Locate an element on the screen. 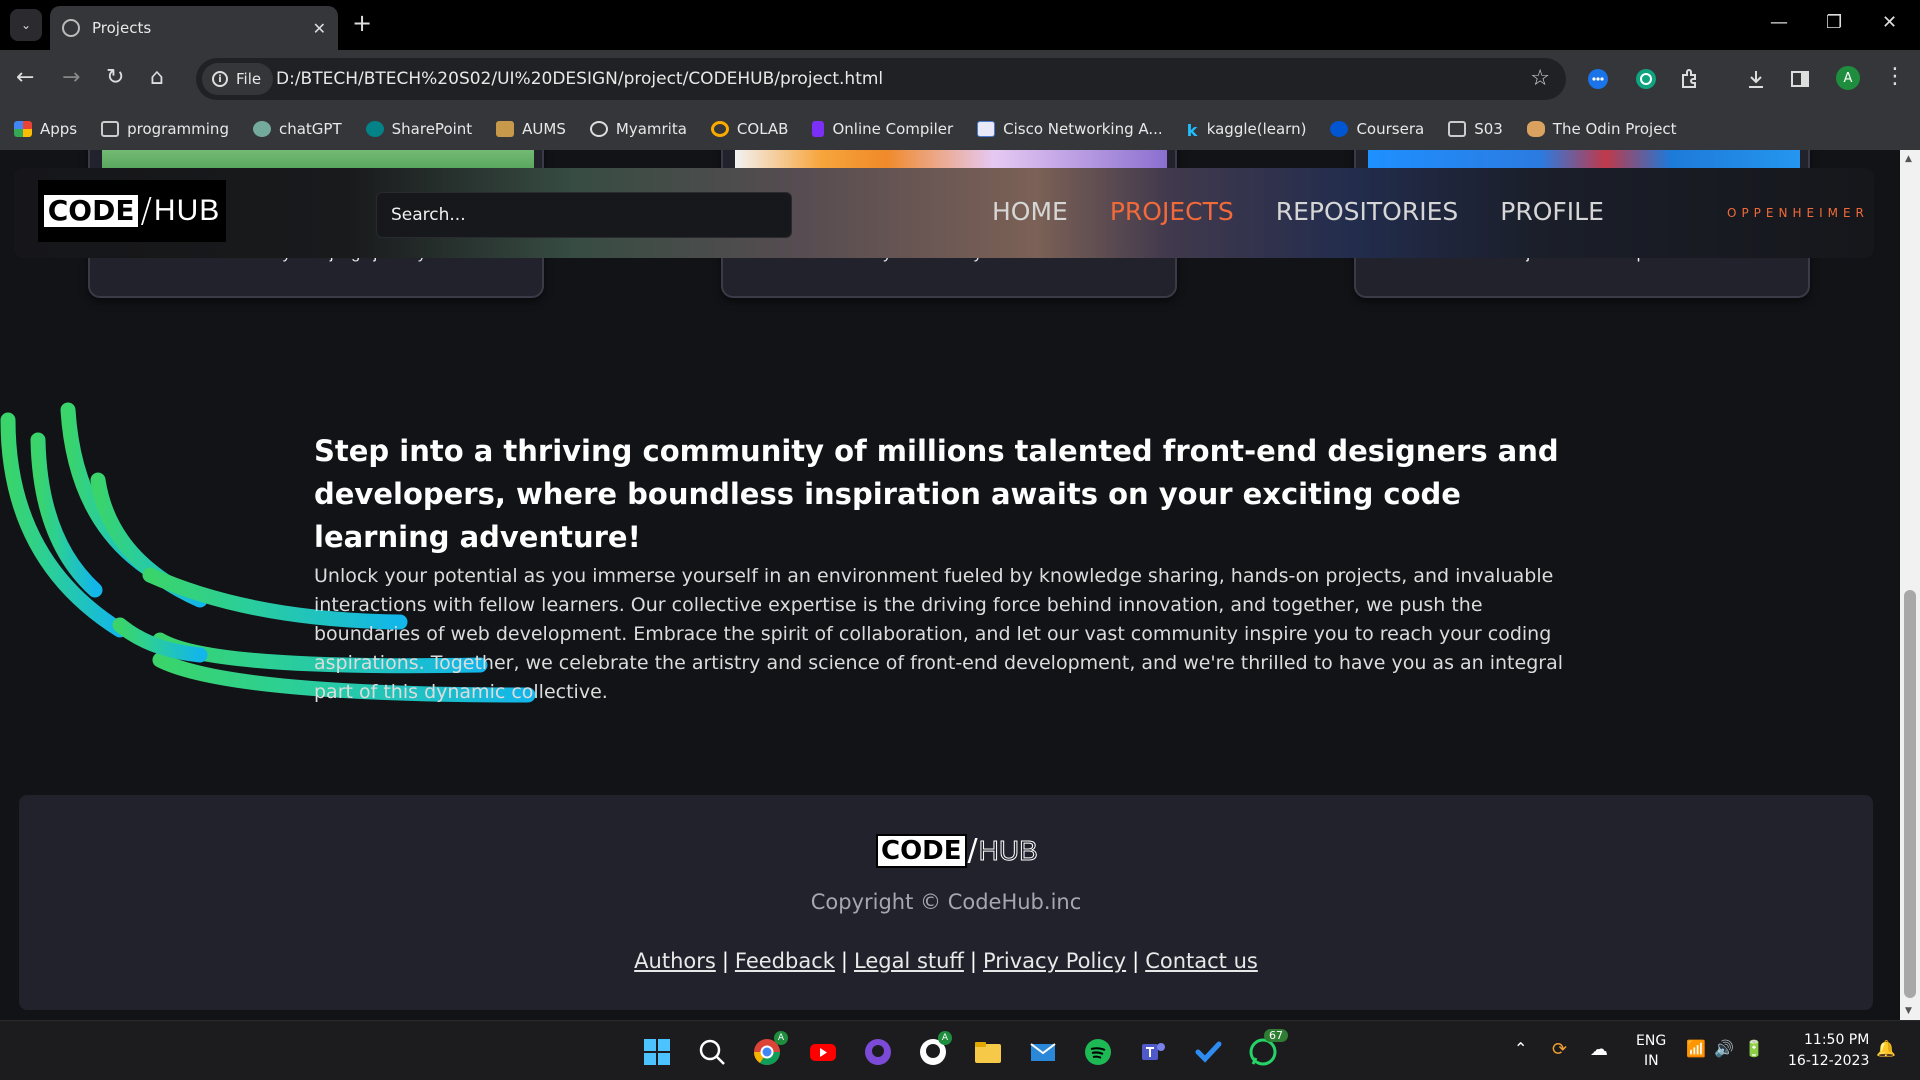 This screenshot has height=1080, width=1920. notification-bell-icon: 🔔 is located at coordinates (1886, 1048).